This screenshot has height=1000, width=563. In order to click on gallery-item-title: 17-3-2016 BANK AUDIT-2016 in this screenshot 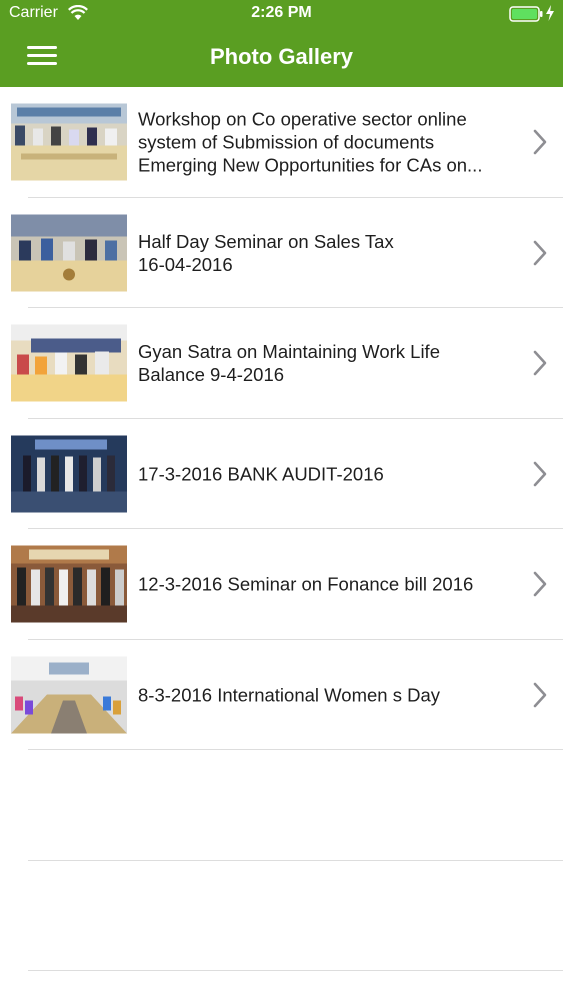, I will do `click(261, 474)`.